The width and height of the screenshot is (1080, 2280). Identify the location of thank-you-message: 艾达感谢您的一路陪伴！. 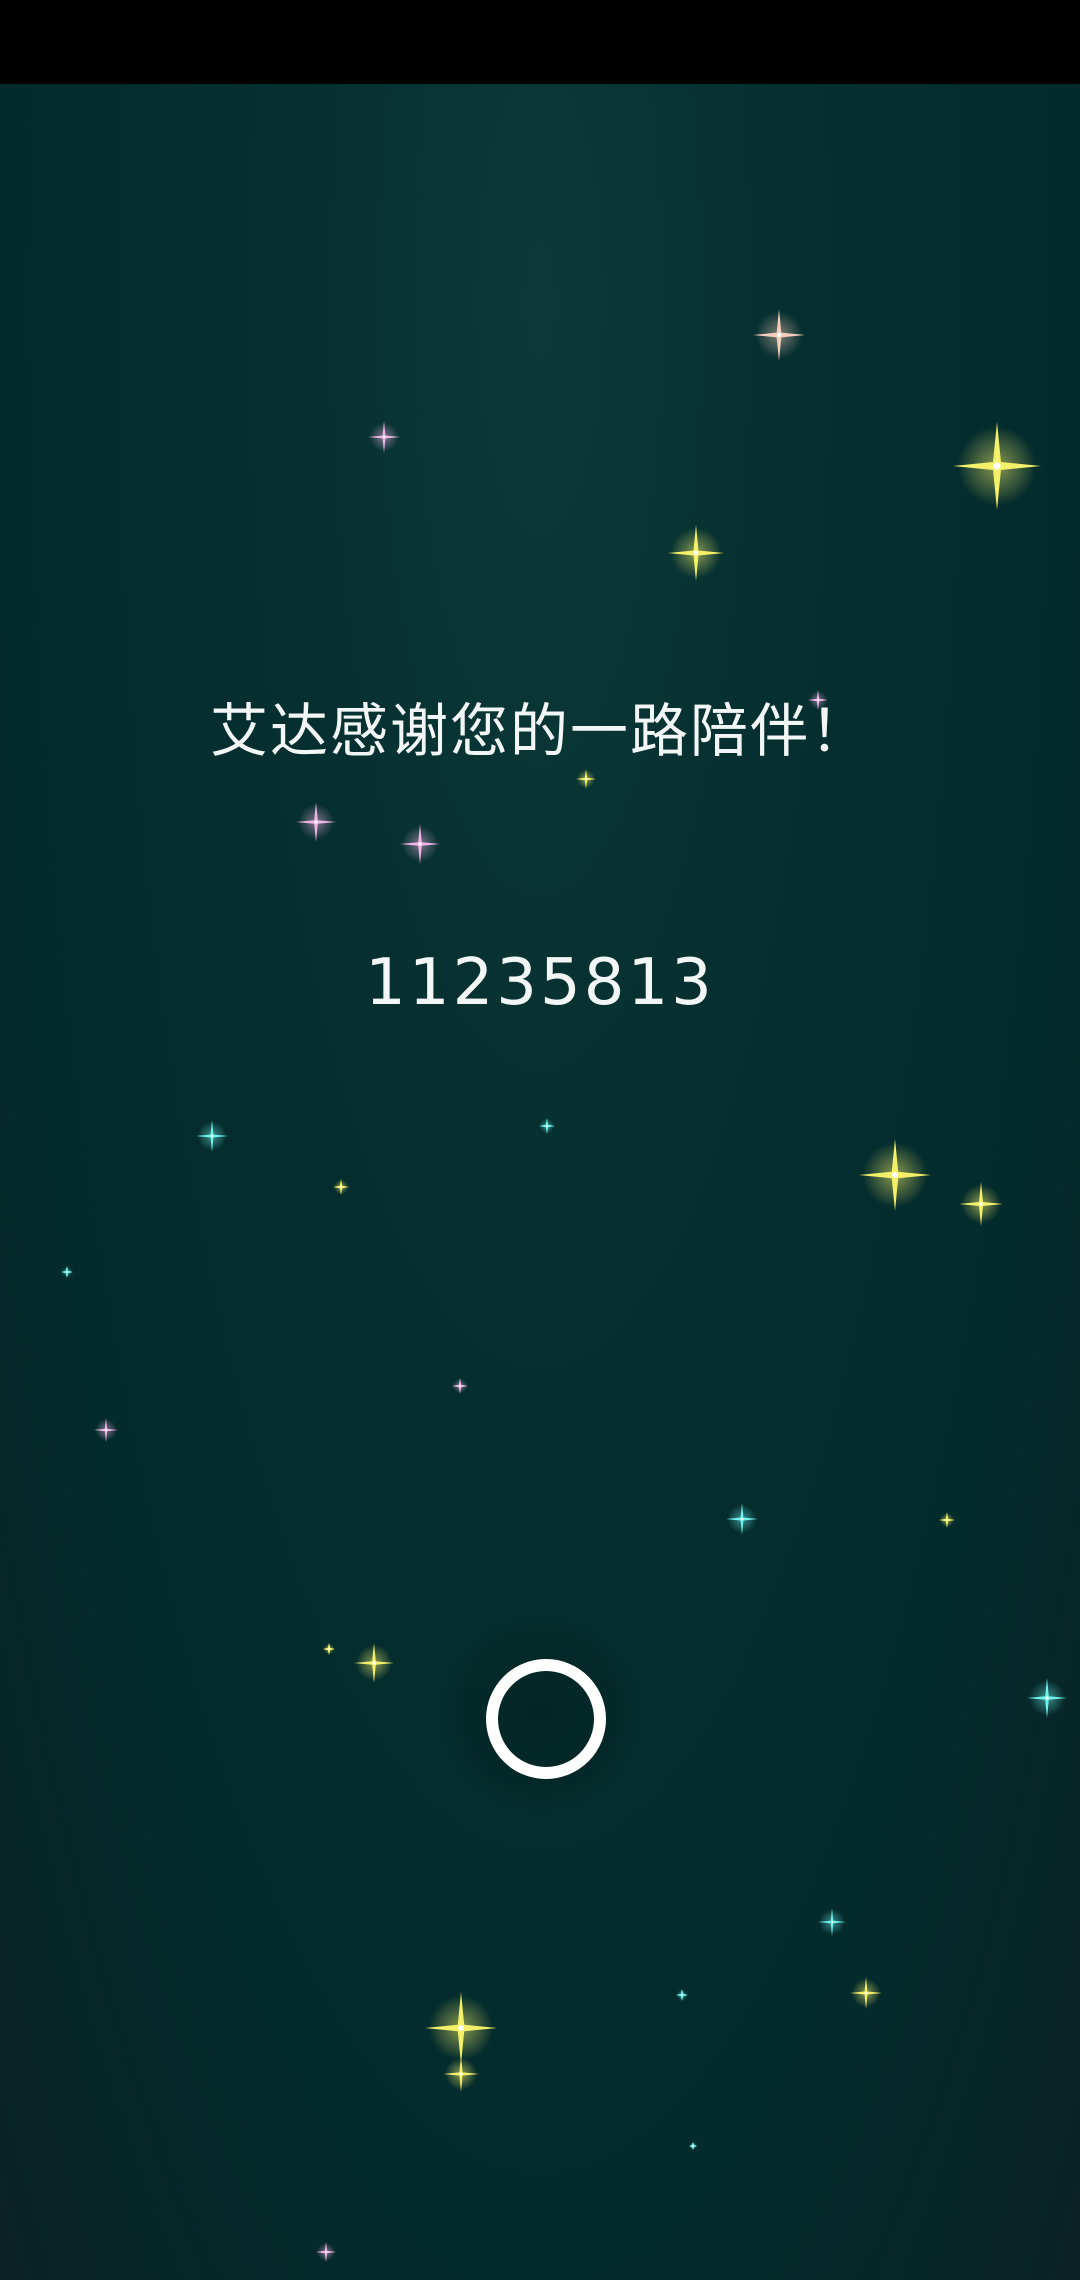
(539, 731).